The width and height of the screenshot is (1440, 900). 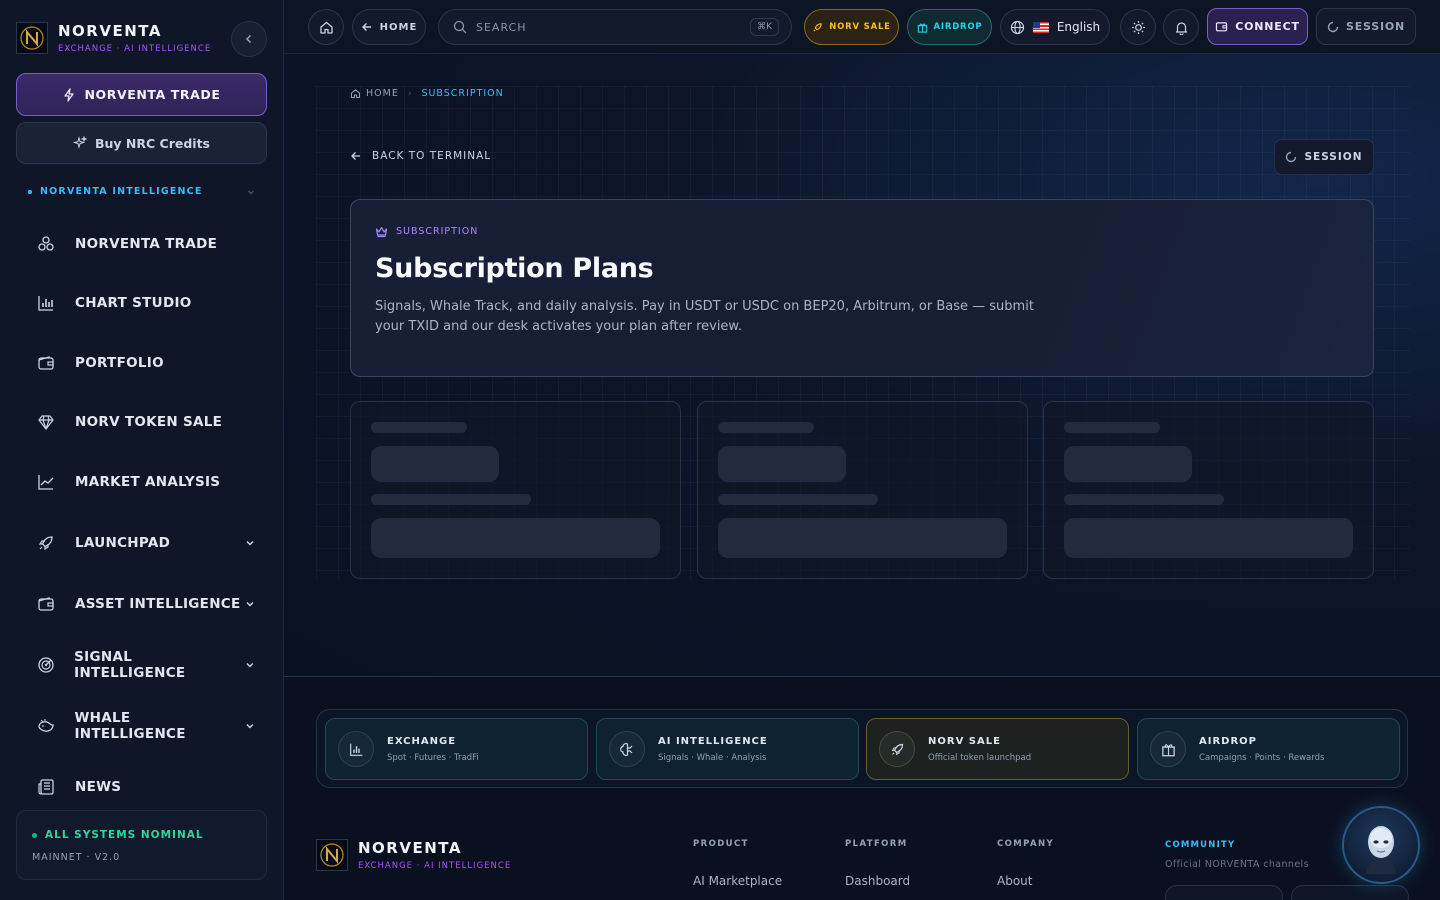 What do you see at coordinates (460, 27) in the screenshot?
I see `search-icon` at bounding box center [460, 27].